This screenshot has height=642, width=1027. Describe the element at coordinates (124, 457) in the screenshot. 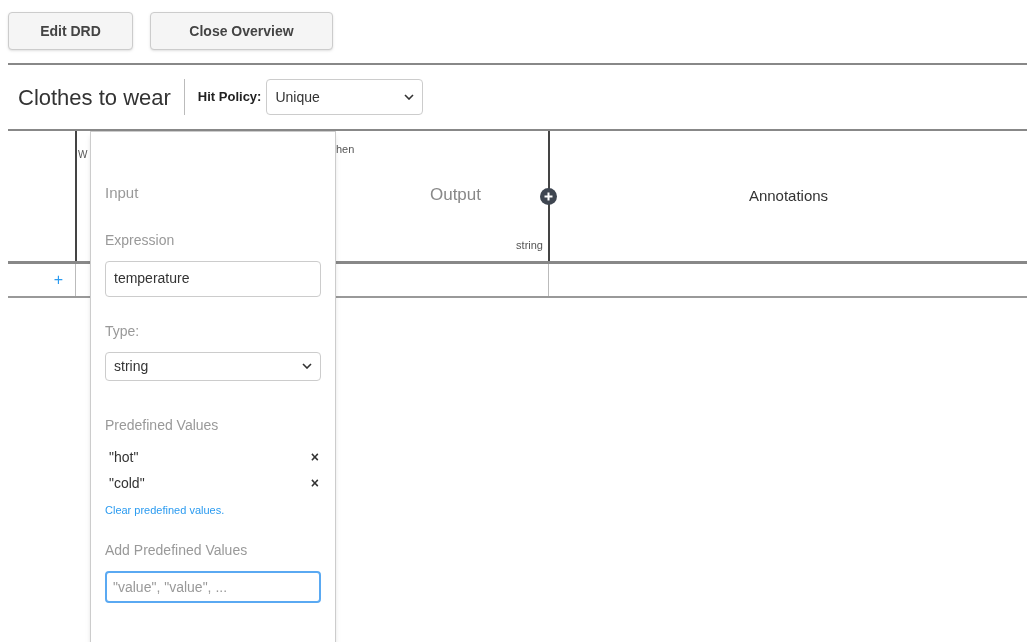

I see `predefined-value: "hot"` at that location.